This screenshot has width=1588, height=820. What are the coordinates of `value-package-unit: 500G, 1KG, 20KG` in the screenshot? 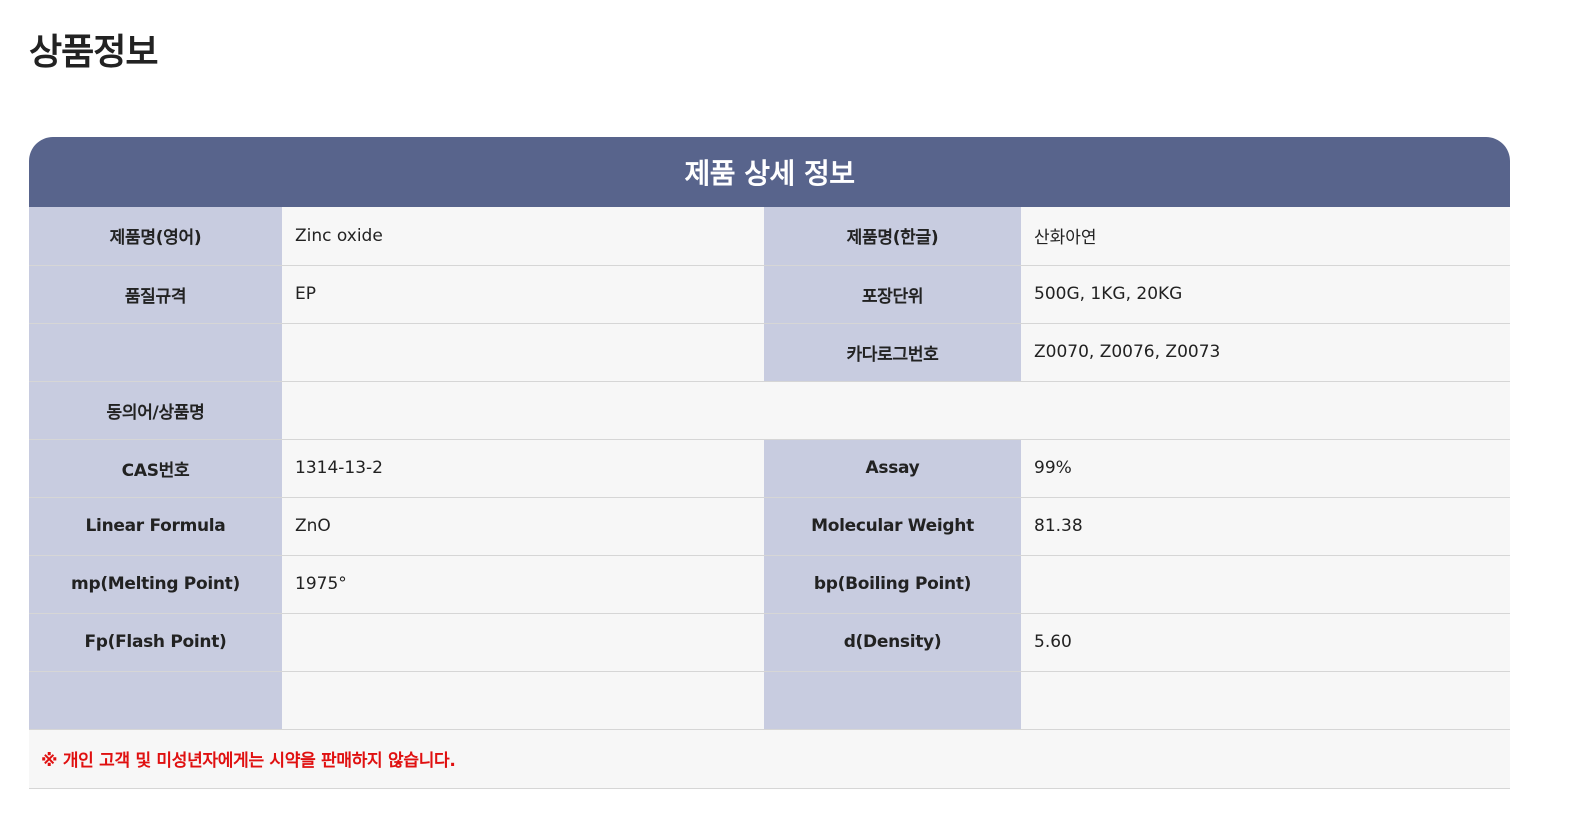 It's located at (1265, 294).